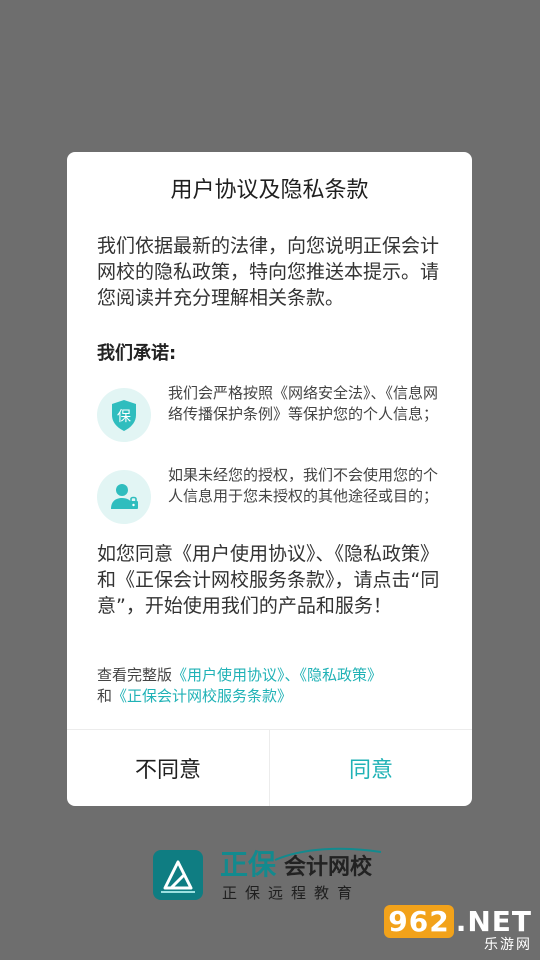 Image resolution: width=540 pixels, height=960 pixels. Describe the element at coordinates (124, 497) in the screenshot. I see `user-lock-icon` at that location.